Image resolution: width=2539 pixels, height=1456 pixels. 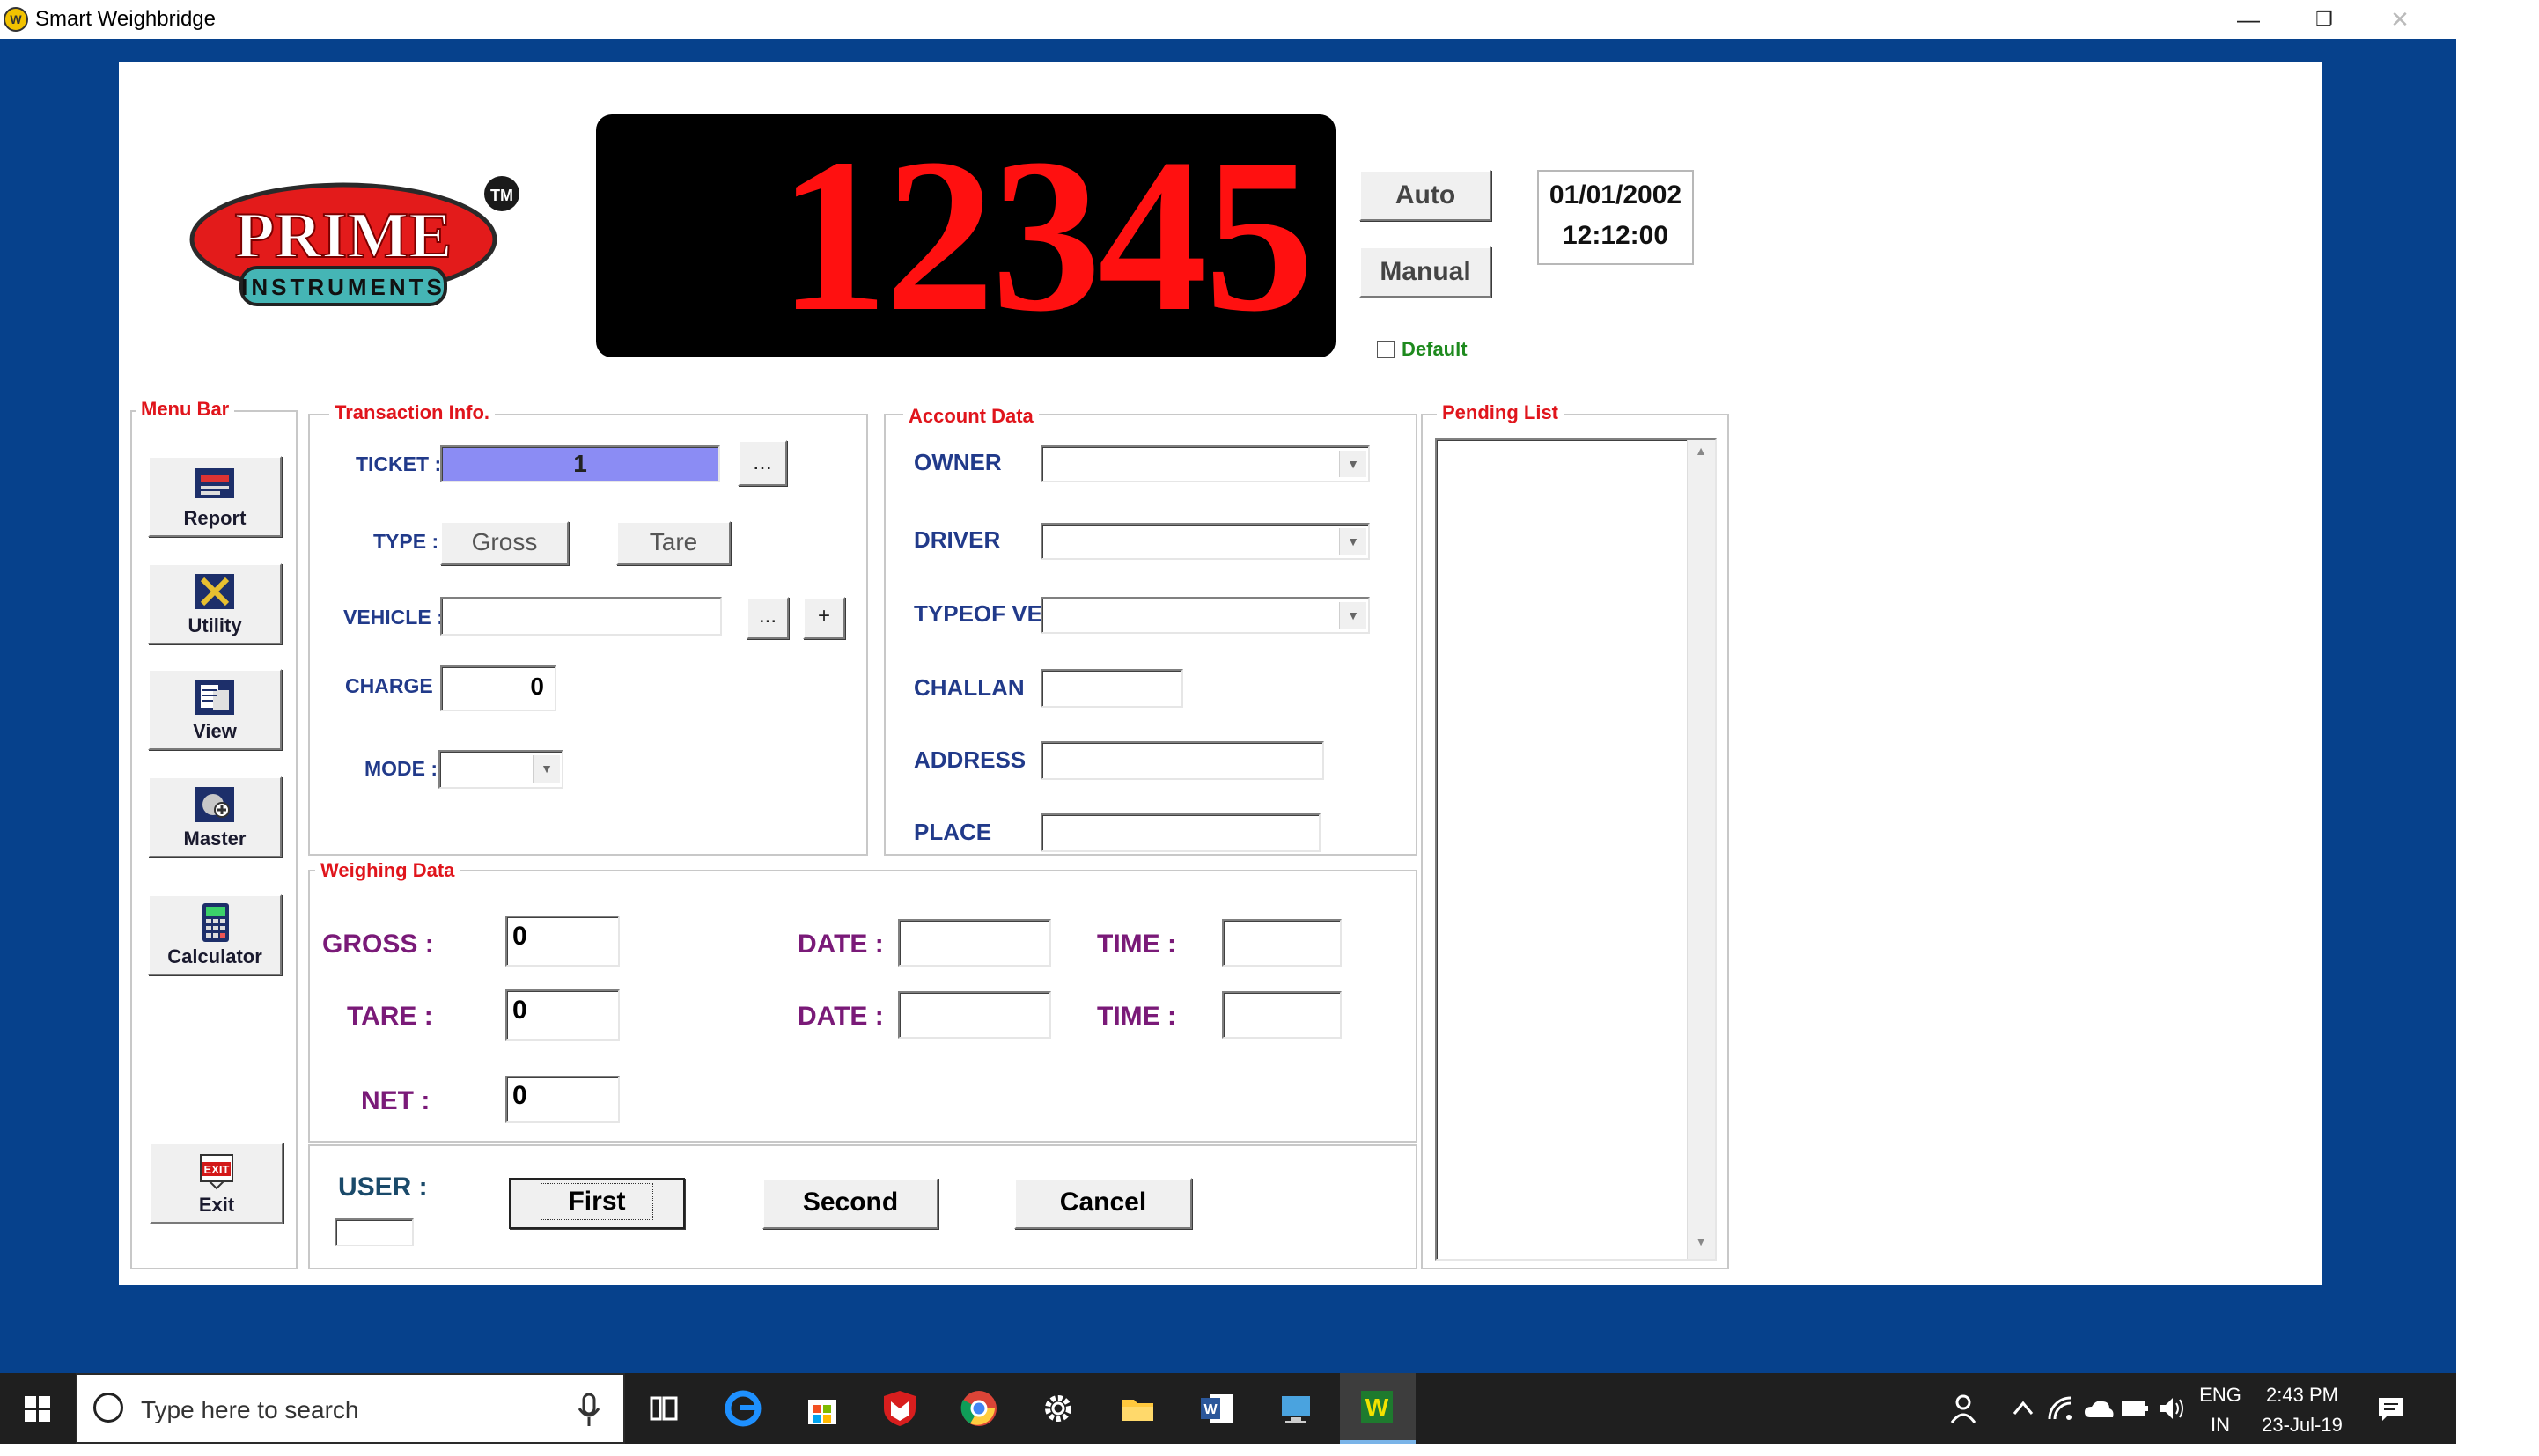 What do you see at coordinates (1136, 944) in the screenshot?
I see `gross-time-label: TIME :` at bounding box center [1136, 944].